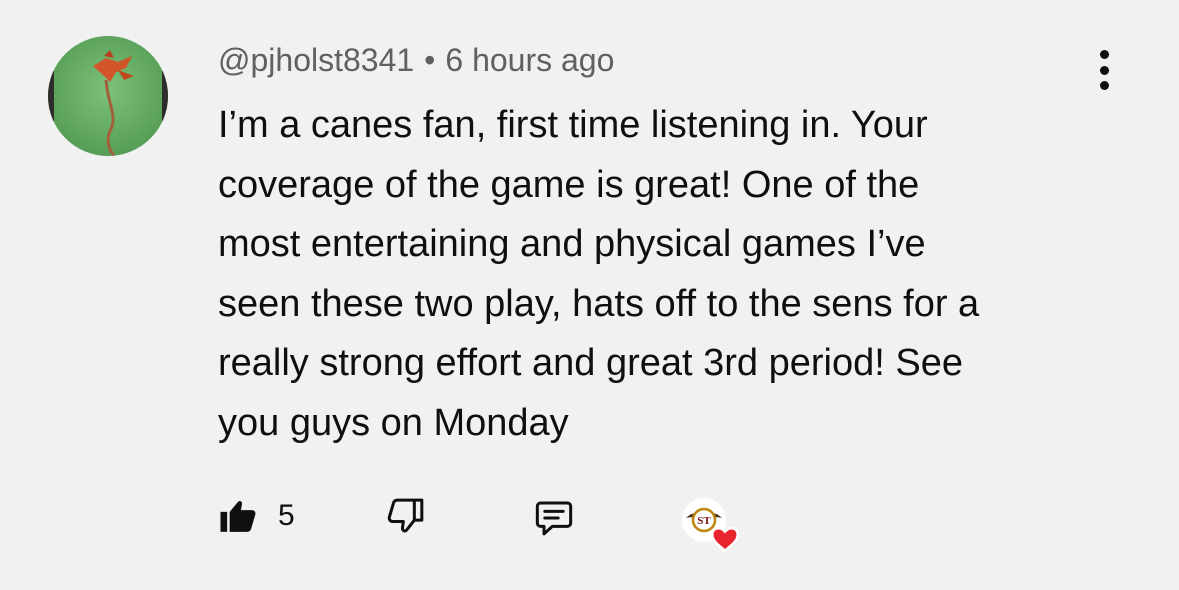  I want to click on creator-heart-icon: ST, so click(710, 525).